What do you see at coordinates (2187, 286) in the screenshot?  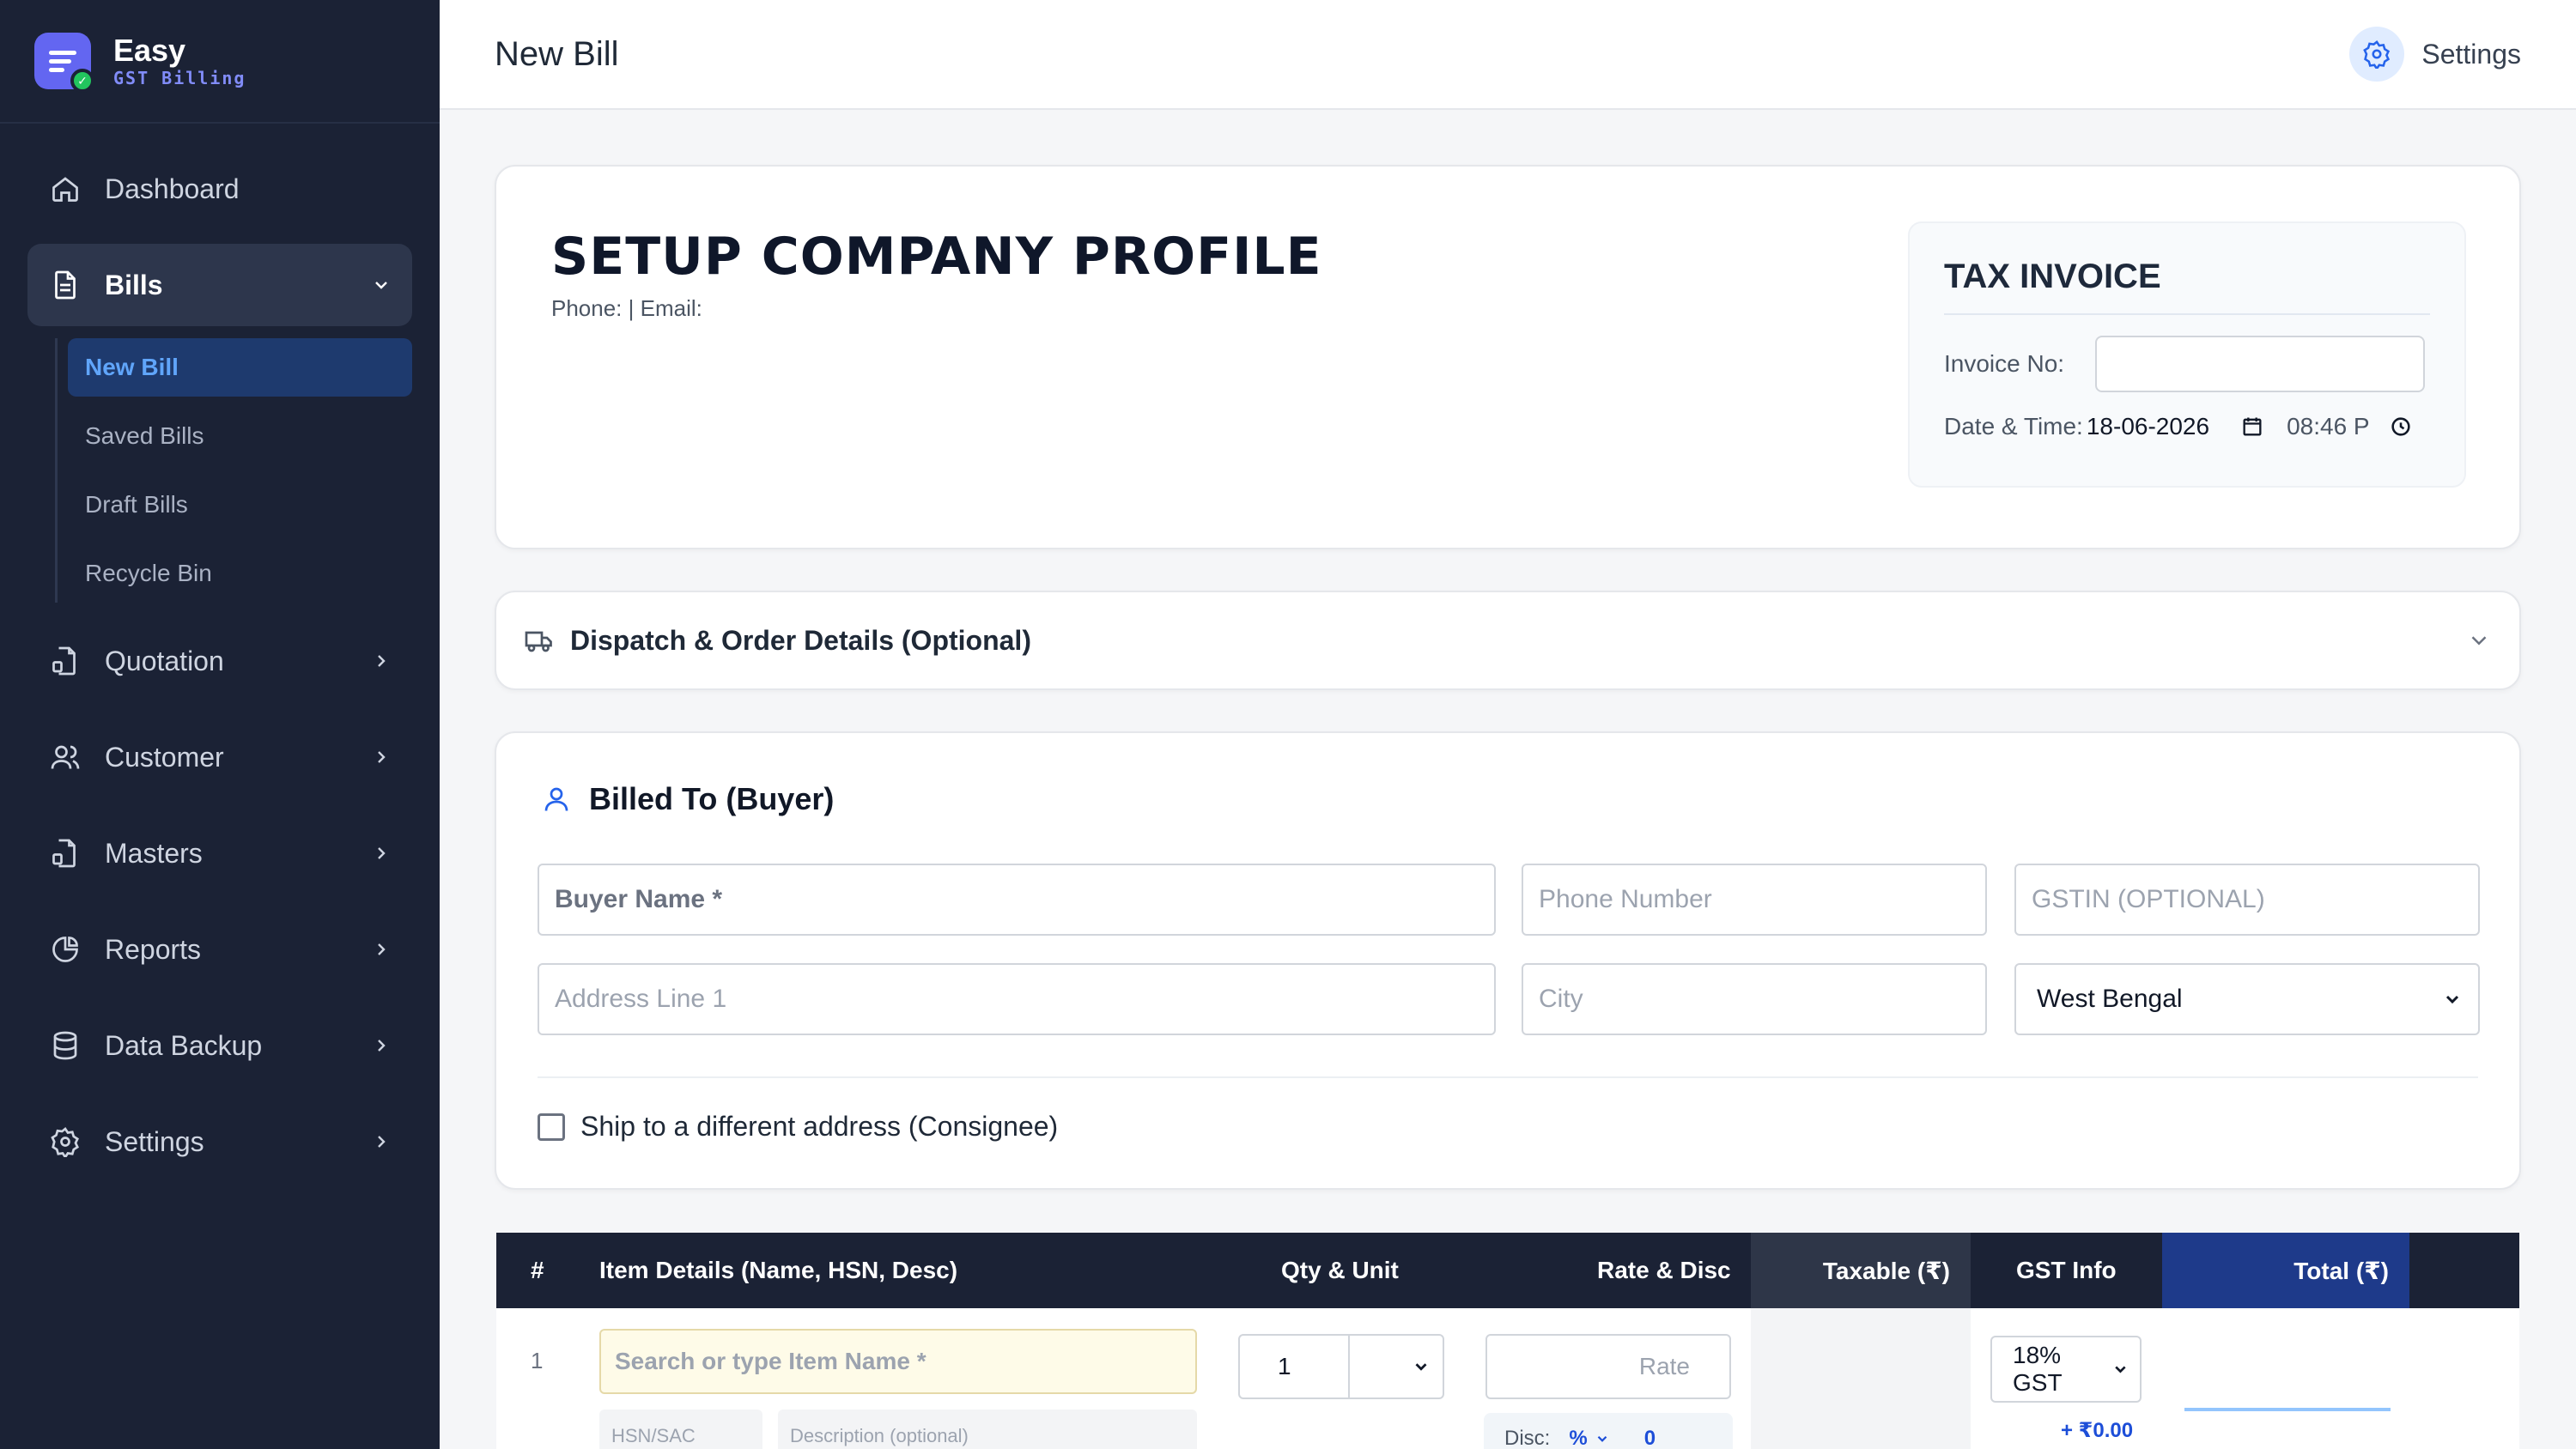 I see `invoice-title: TAX INVOICE` at bounding box center [2187, 286].